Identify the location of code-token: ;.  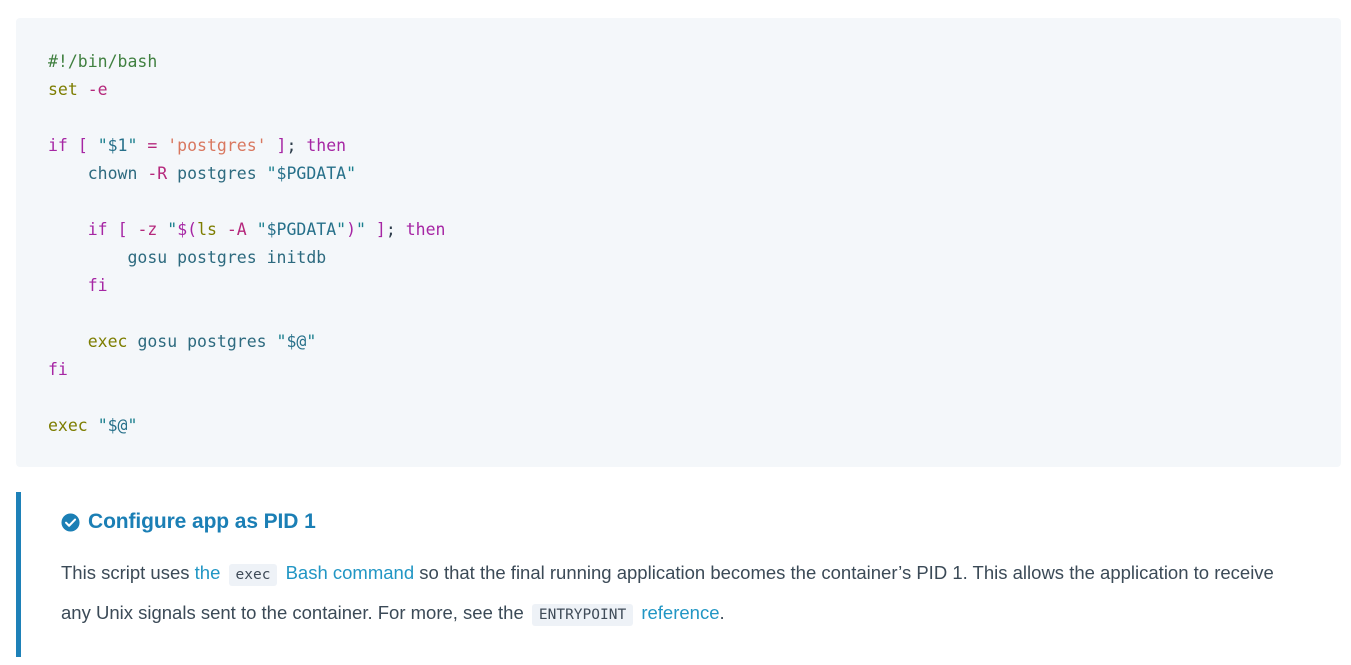
(291, 145).